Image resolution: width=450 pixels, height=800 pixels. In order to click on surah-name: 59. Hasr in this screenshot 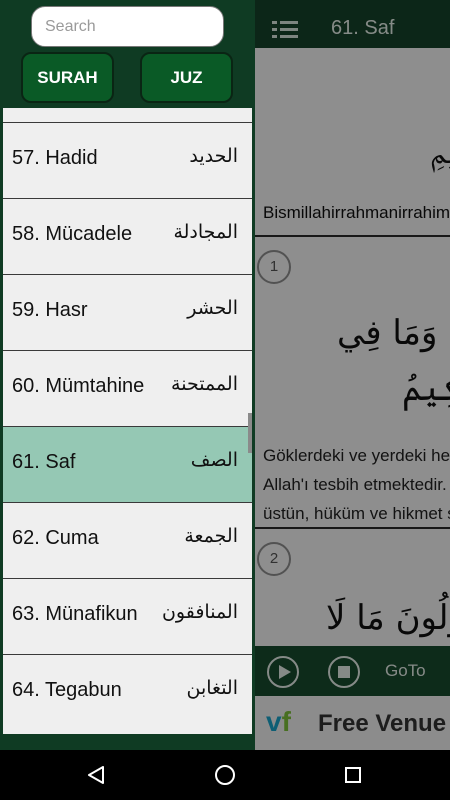, I will do `click(50, 310)`.